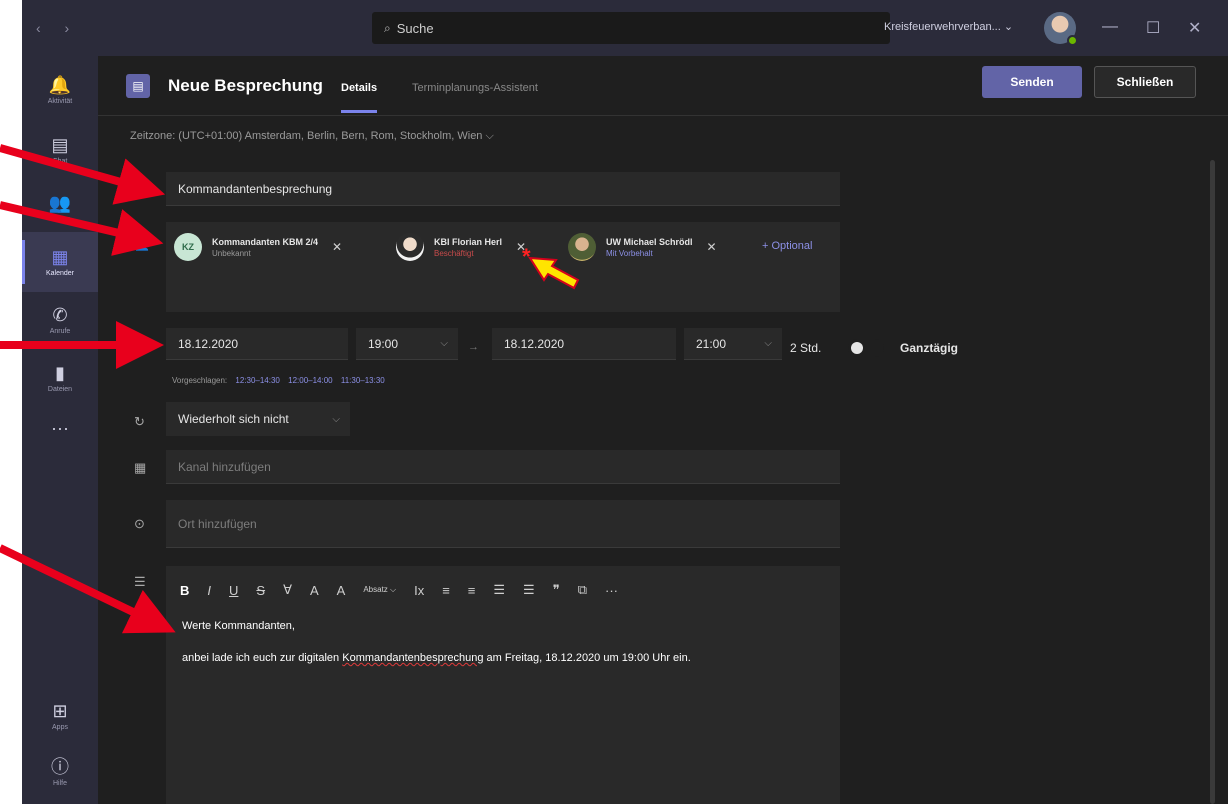 The image size is (1228, 804). I want to click on file-icon: ▮, so click(60, 373).